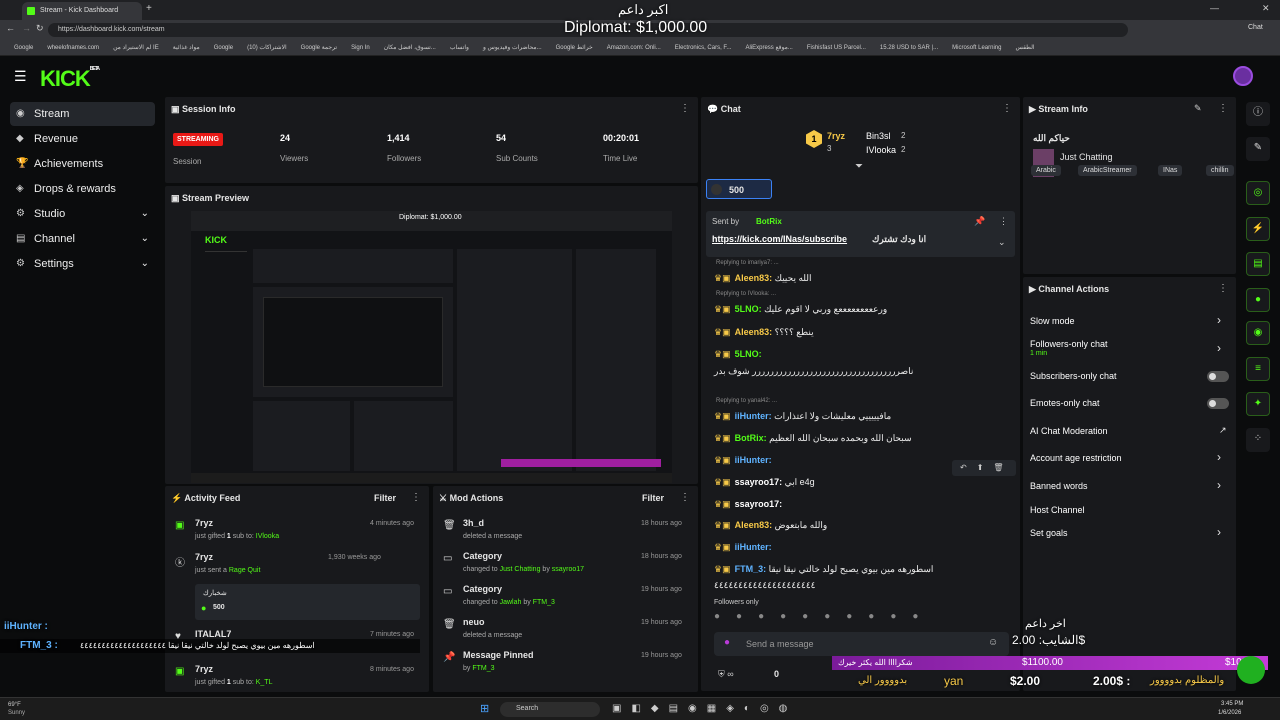 This screenshot has height=720, width=1280. I want to click on mod-action-name: Message Pinned, so click(498, 655).